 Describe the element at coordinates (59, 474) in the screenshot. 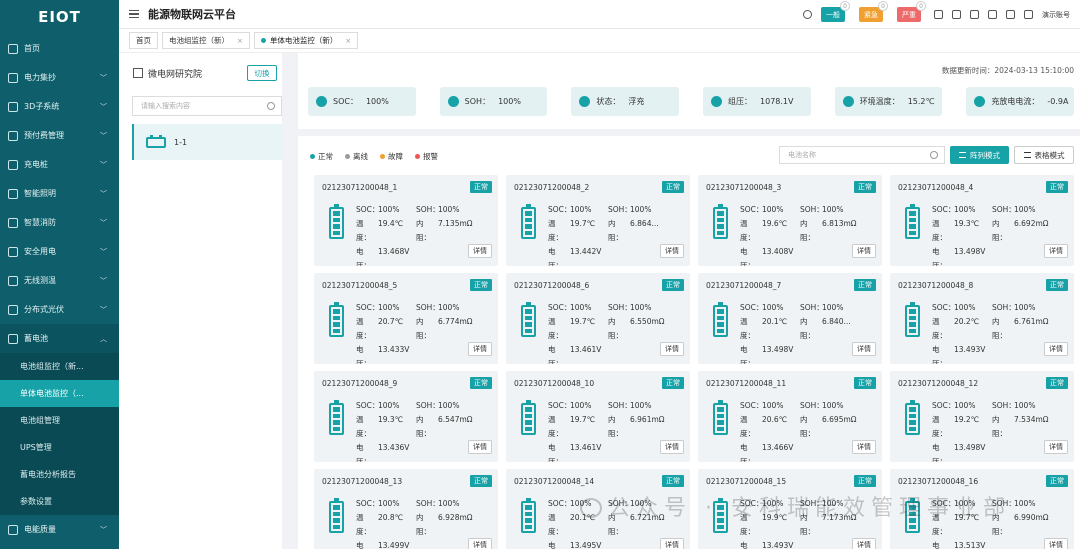

I see `sidebar-subitem: 蓄电池分析报告` at that location.